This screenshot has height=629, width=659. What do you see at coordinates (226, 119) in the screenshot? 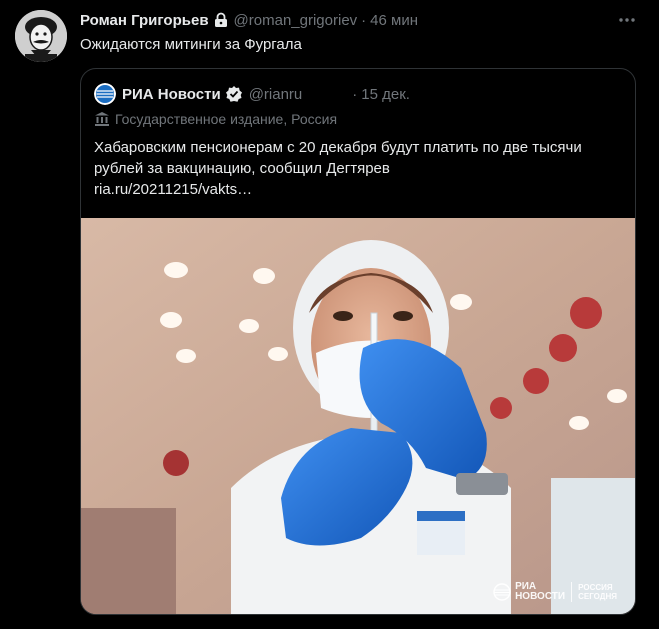
I see `state-media-label-text: Государственное издание, Россия` at bounding box center [226, 119].